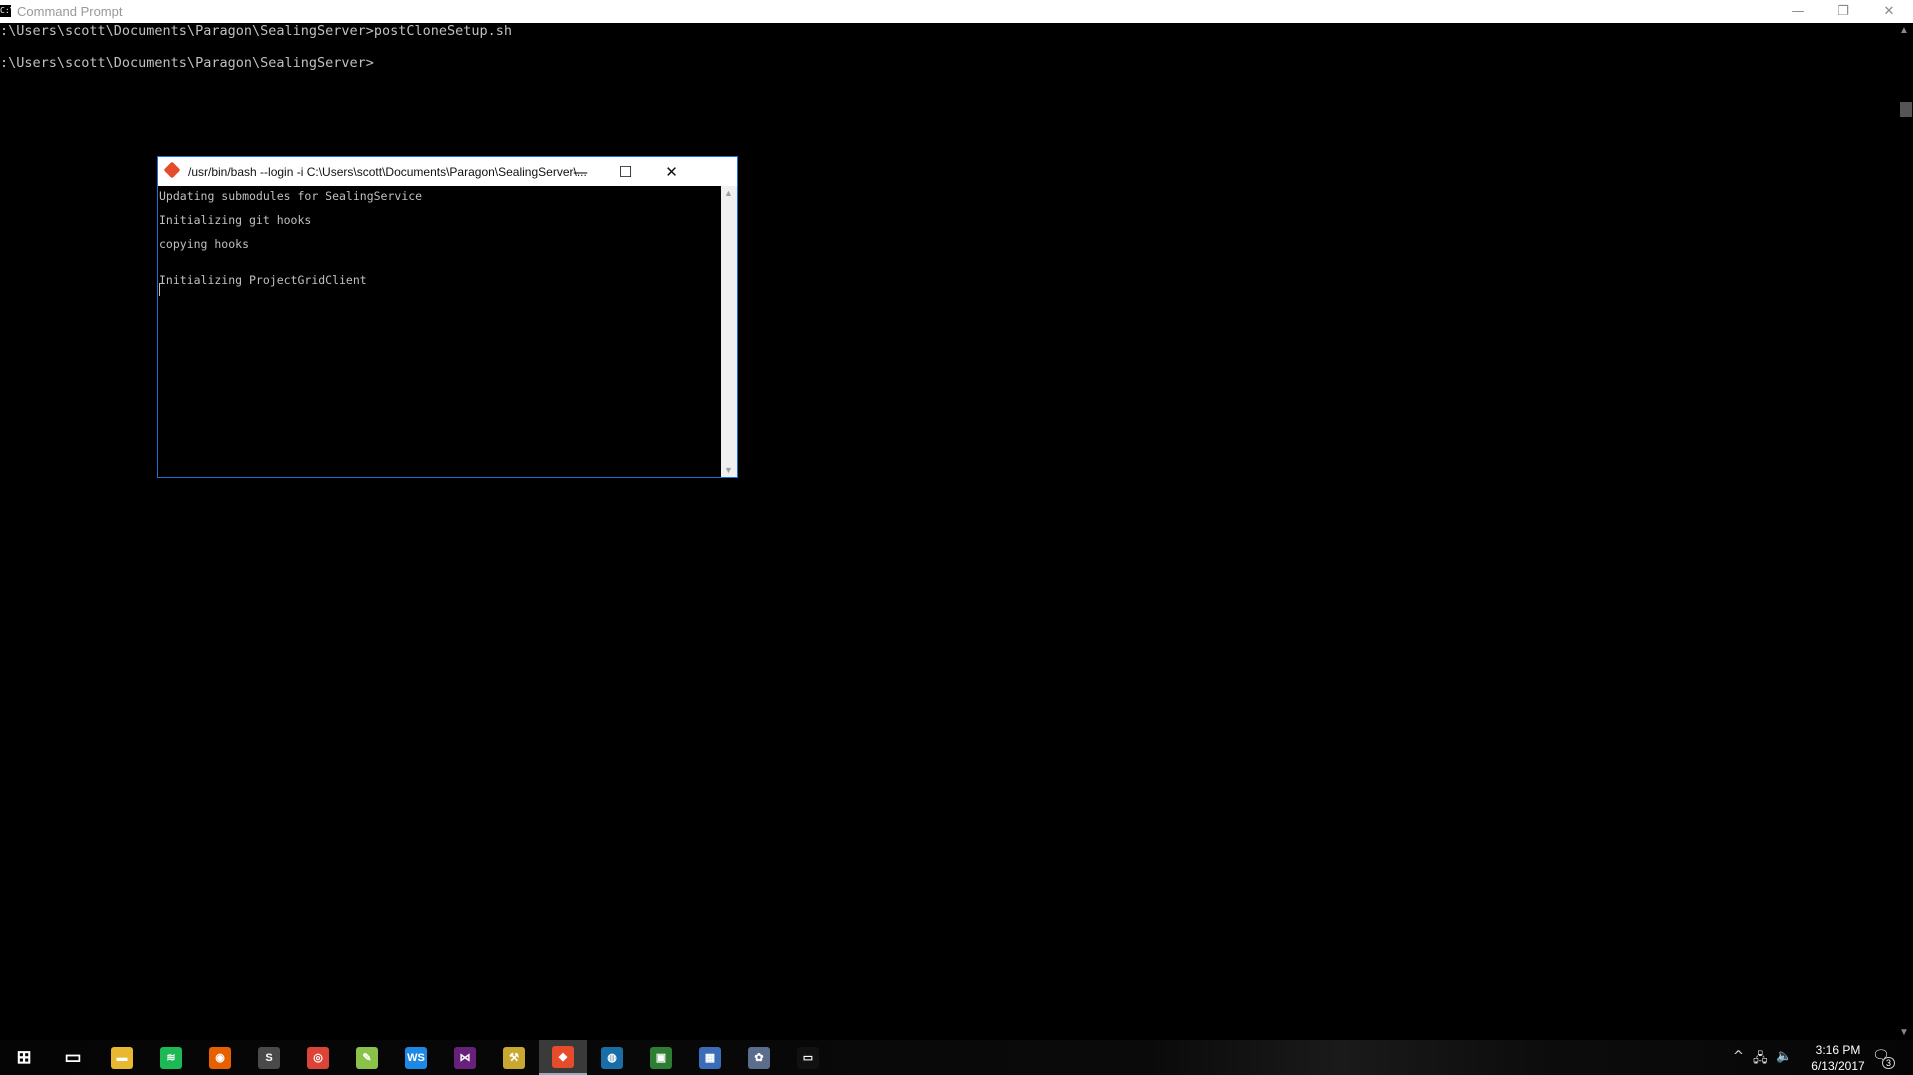 The image size is (1913, 1075). I want to click on visual-studio-icon: ⋈, so click(465, 1057).